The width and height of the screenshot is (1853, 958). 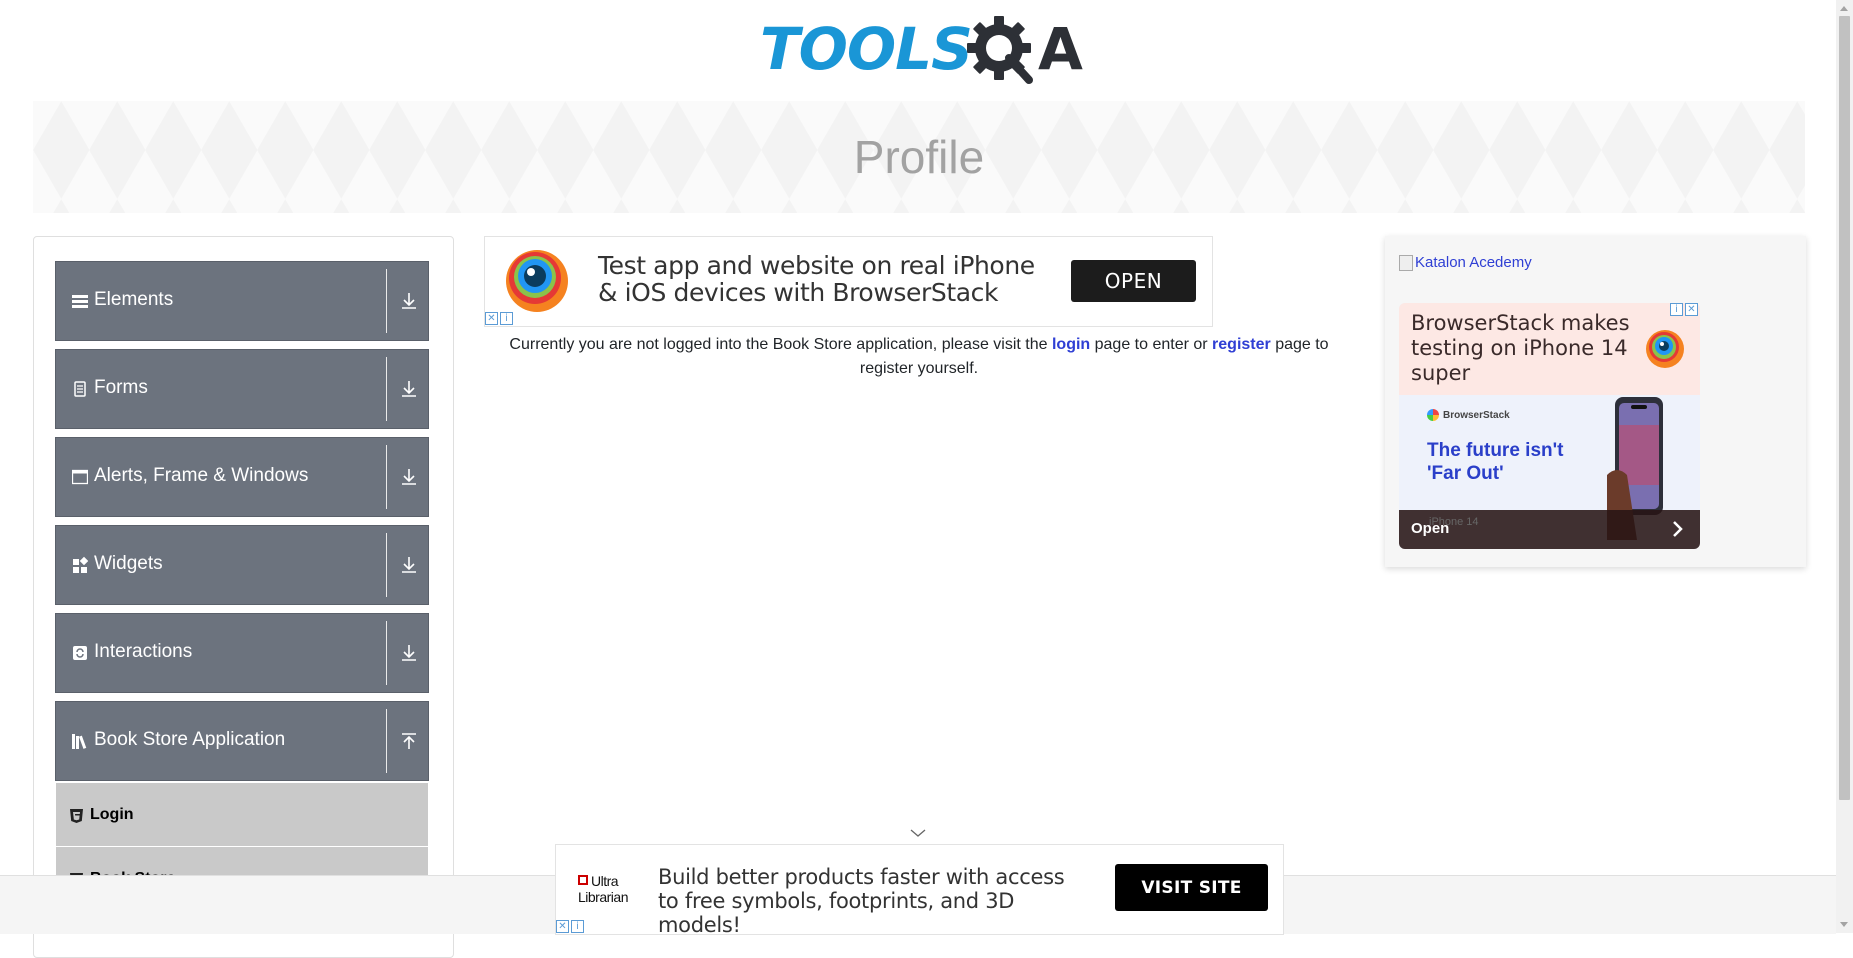 What do you see at coordinates (80, 389) in the screenshot?
I see `document-icon` at bounding box center [80, 389].